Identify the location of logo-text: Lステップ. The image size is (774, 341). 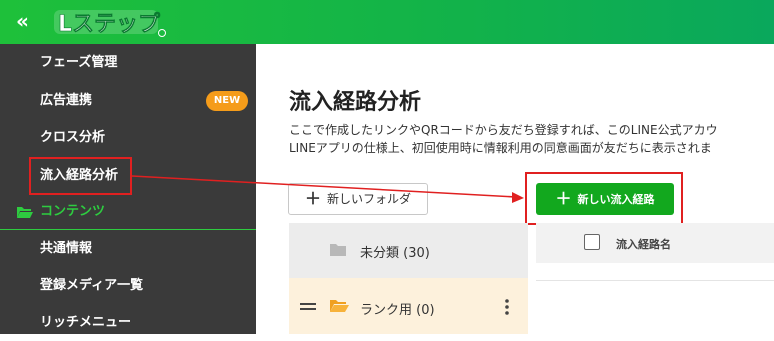
(109, 24).